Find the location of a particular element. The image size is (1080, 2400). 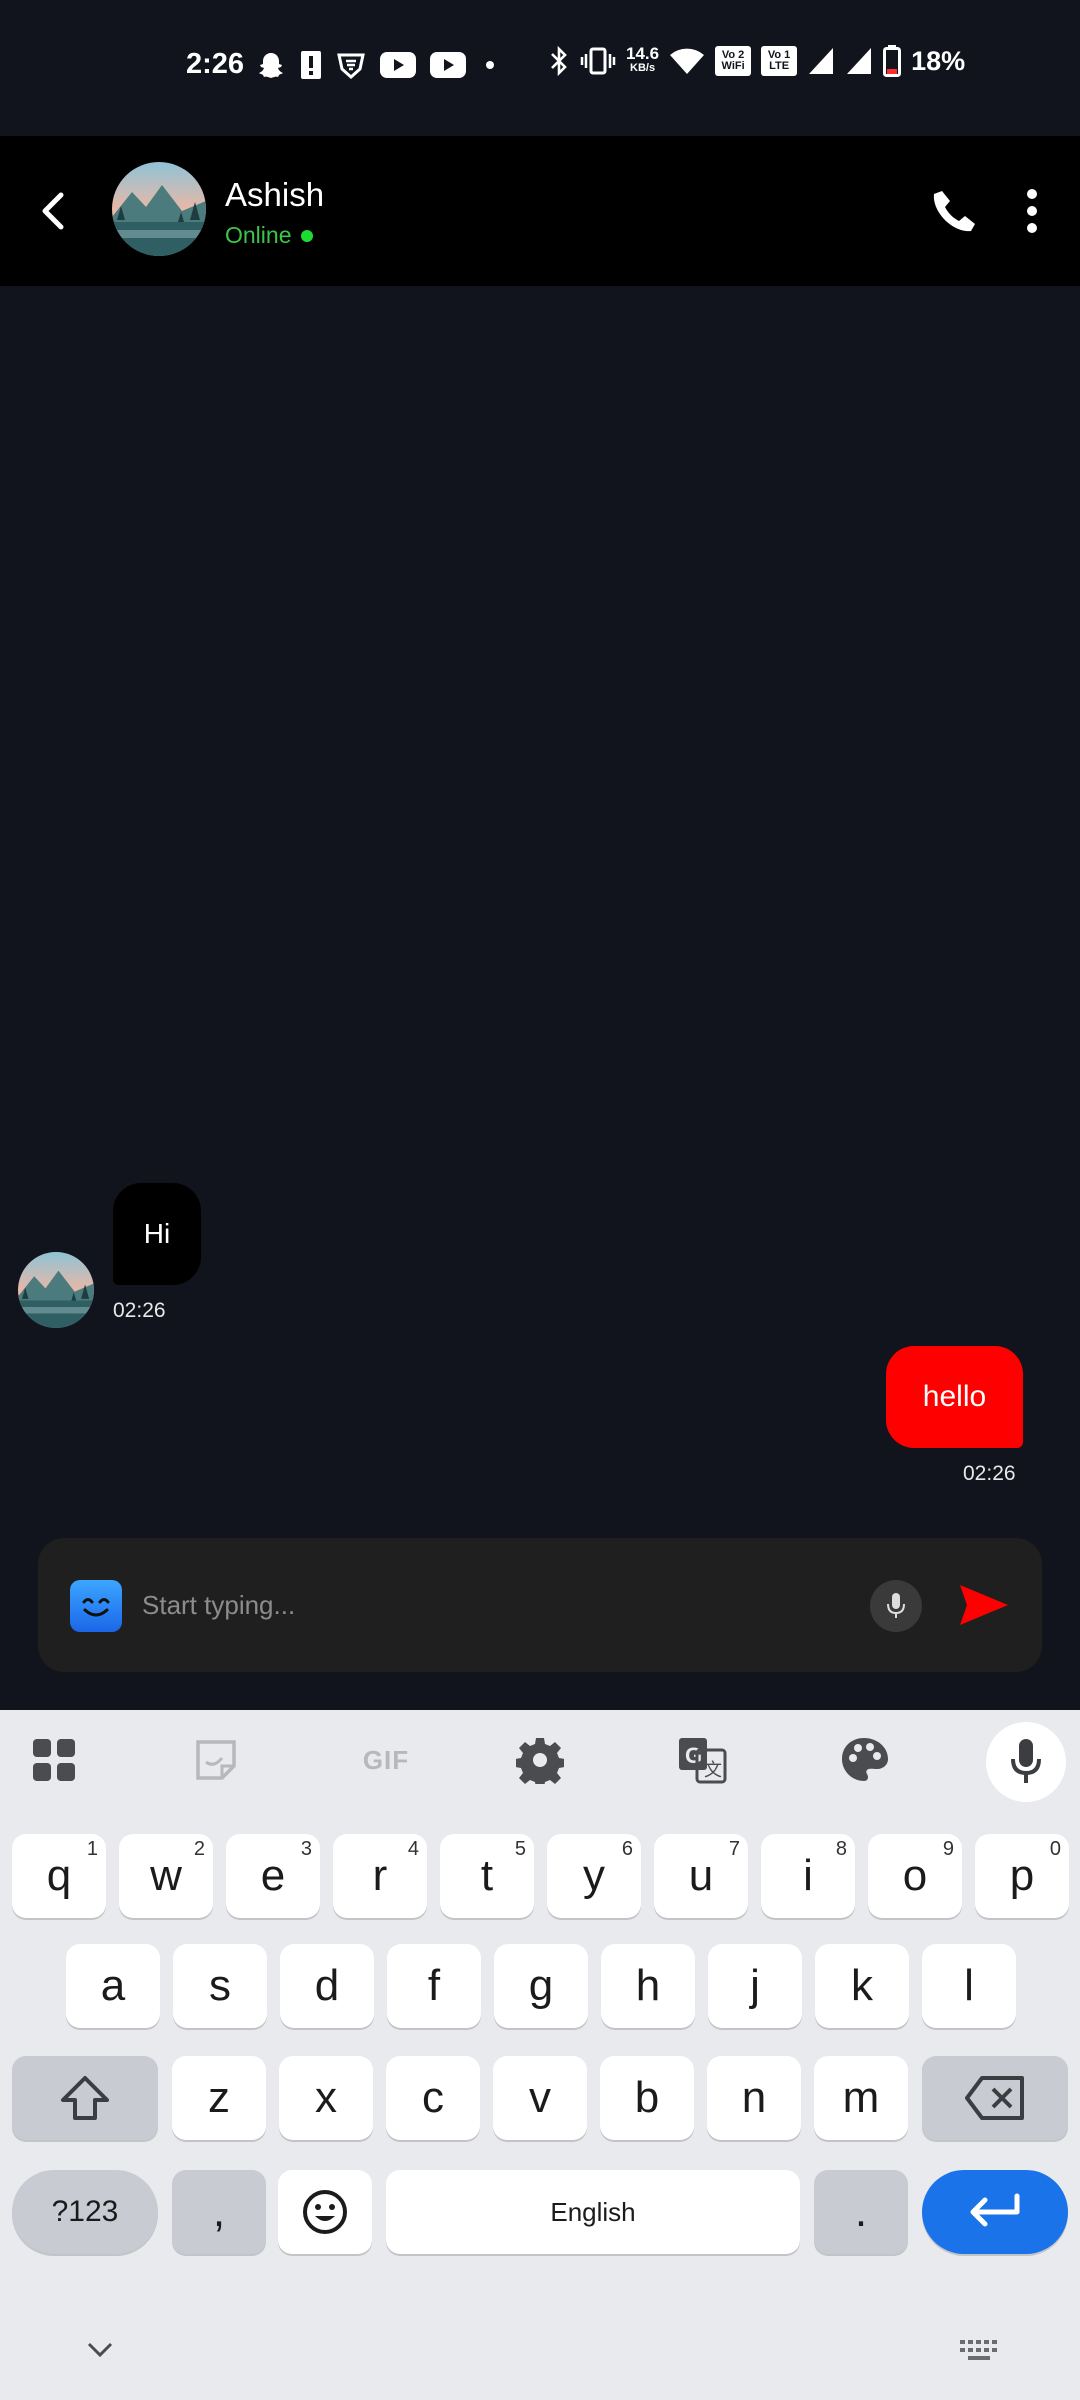

key-b-label: b is located at coordinates (647, 2097).